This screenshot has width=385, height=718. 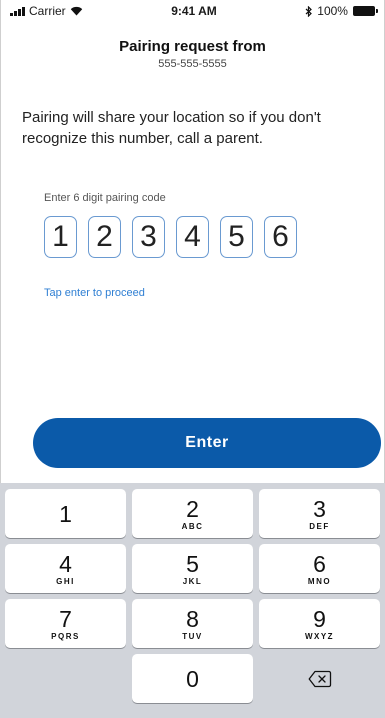 What do you see at coordinates (65, 581) in the screenshot?
I see `key-letters: GHI` at bounding box center [65, 581].